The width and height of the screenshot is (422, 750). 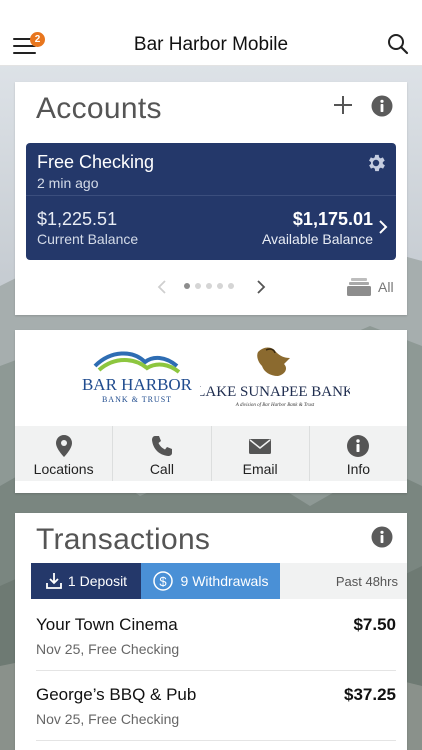 I want to click on current-balance-label: Current Balance, so click(x=88, y=239).